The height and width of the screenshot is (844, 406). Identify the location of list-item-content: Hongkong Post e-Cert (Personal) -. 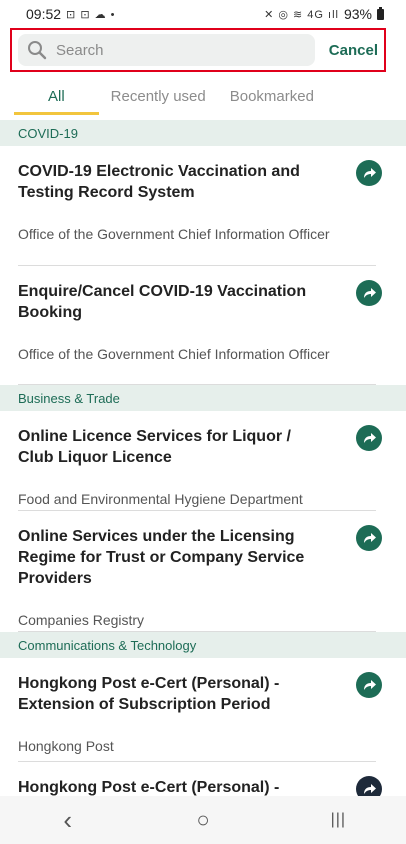
(197, 780).